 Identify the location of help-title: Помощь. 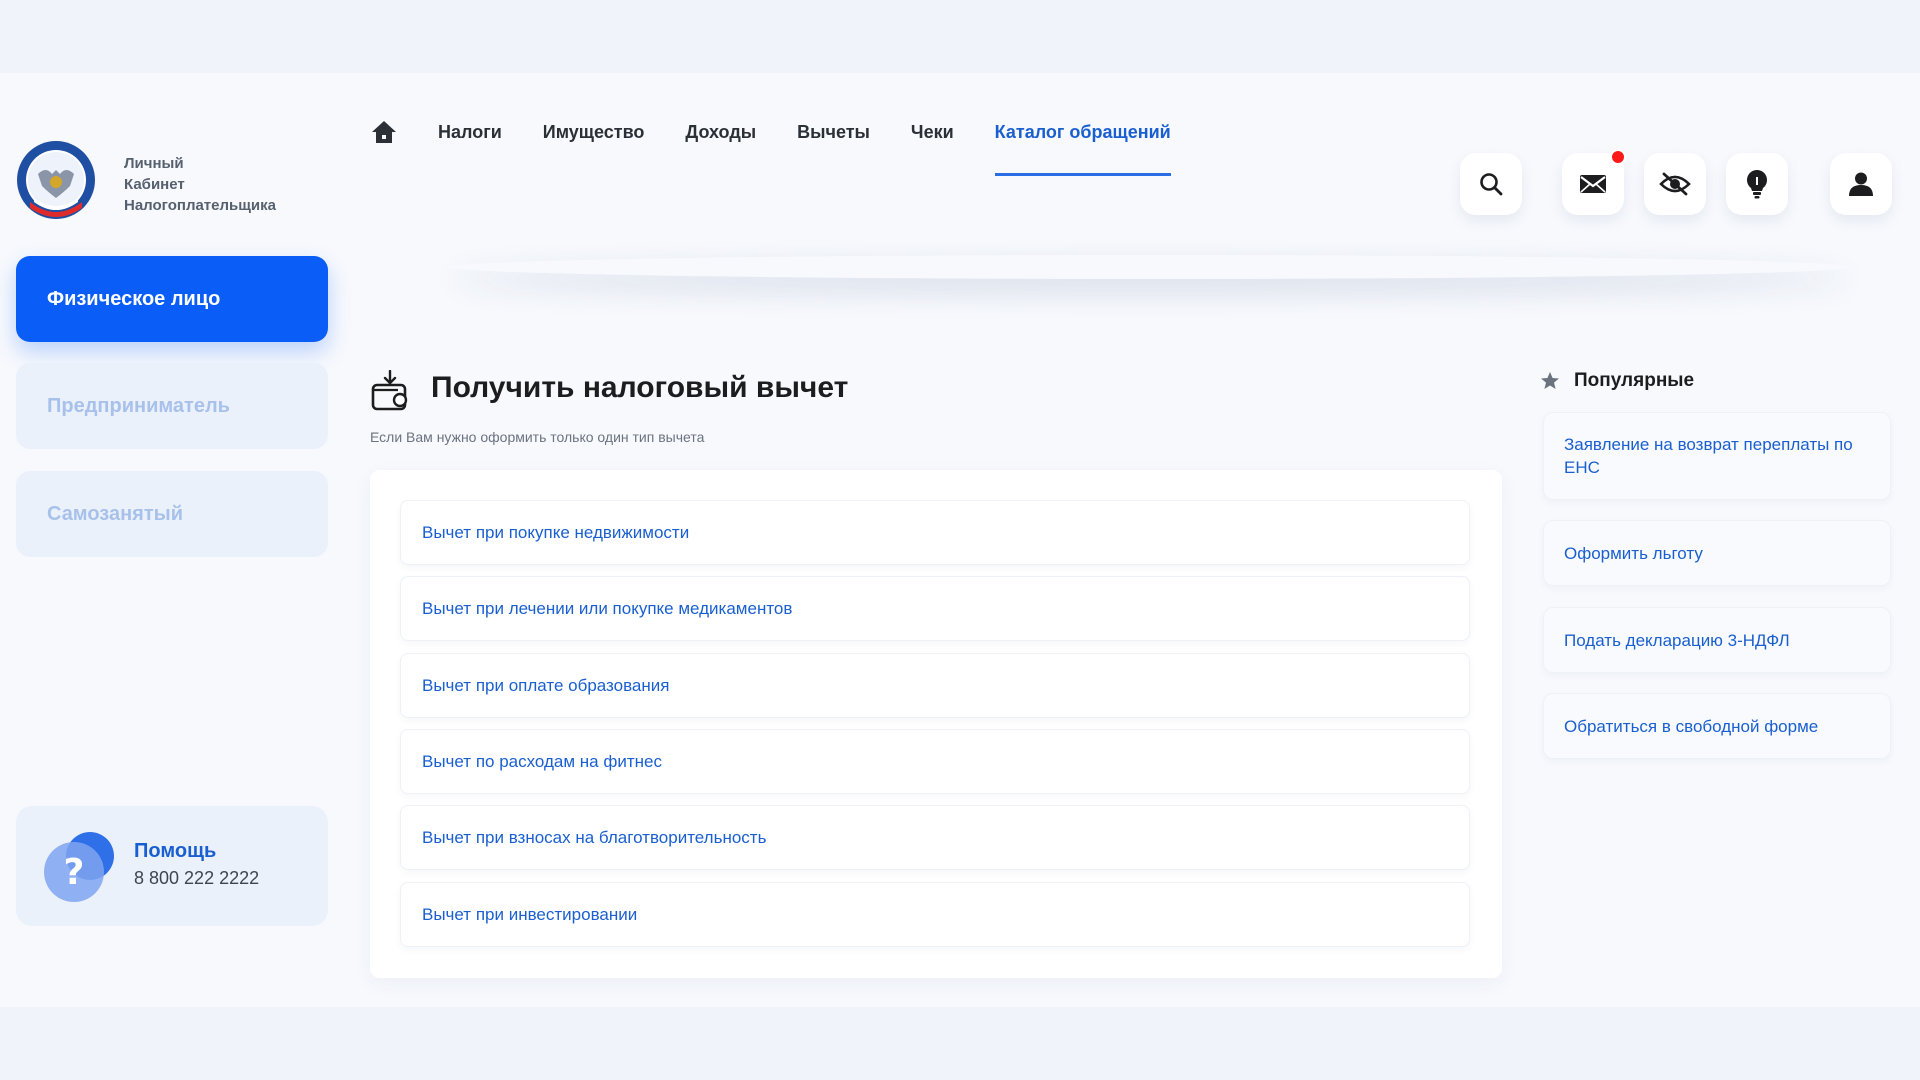
(175, 851).